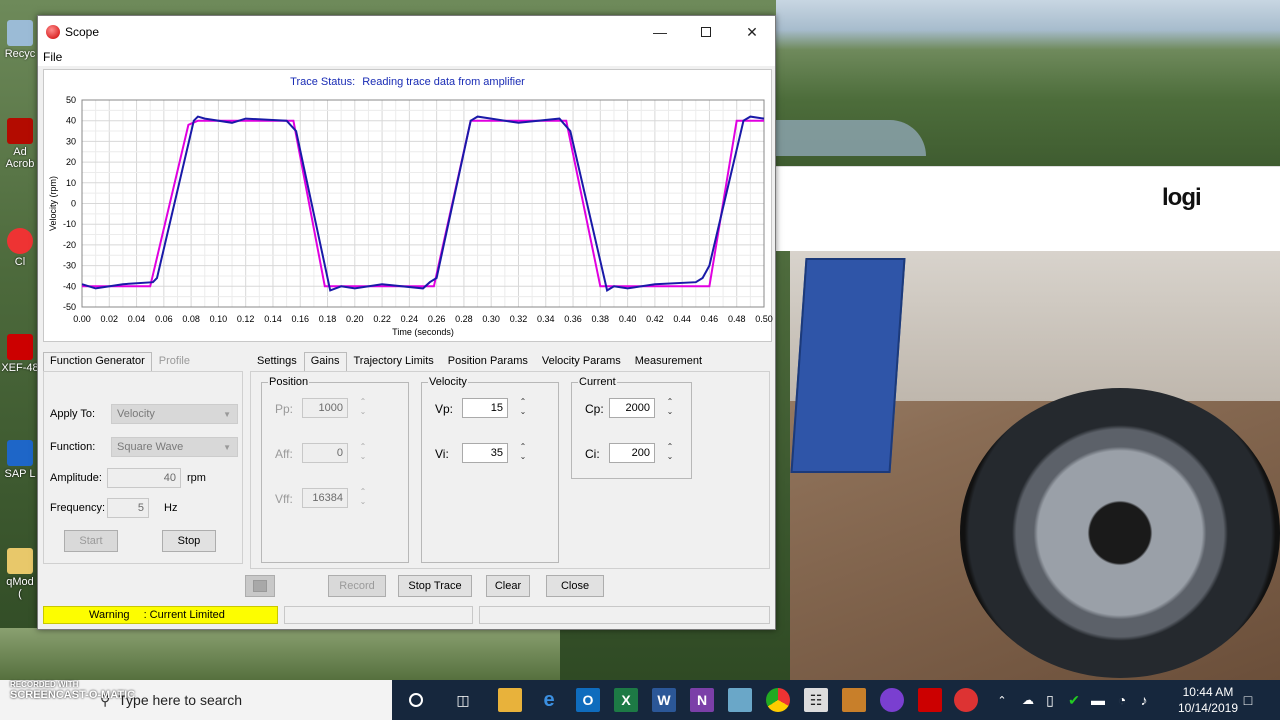  What do you see at coordinates (670, 452) in the screenshot?
I see `ci-spinner: ⌃ ⌄` at bounding box center [670, 452].